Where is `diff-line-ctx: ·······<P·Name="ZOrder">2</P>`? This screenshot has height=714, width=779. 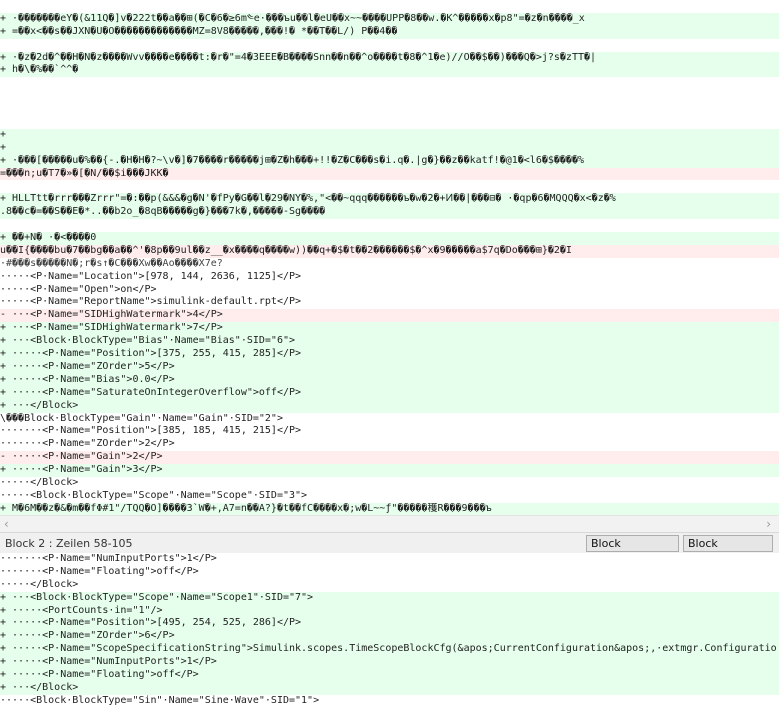
diff-line-ctx: ·······<P·Name="ZOrder">2</P> is located at coordinates (389, 445).